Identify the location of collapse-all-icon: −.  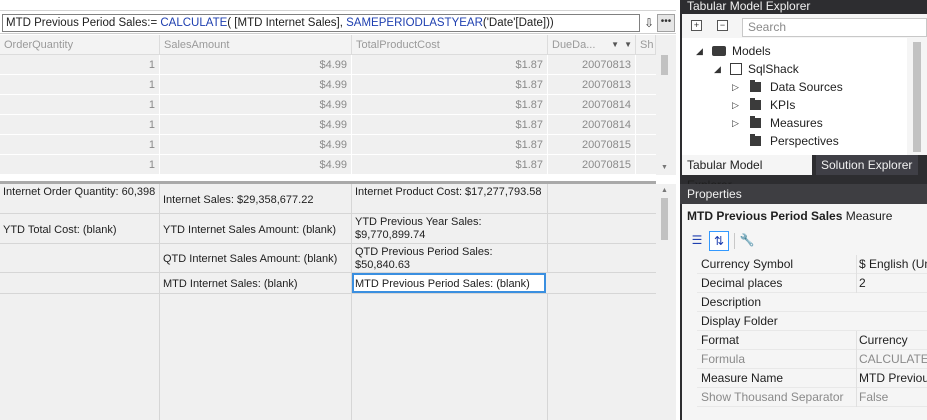
(722, 25).